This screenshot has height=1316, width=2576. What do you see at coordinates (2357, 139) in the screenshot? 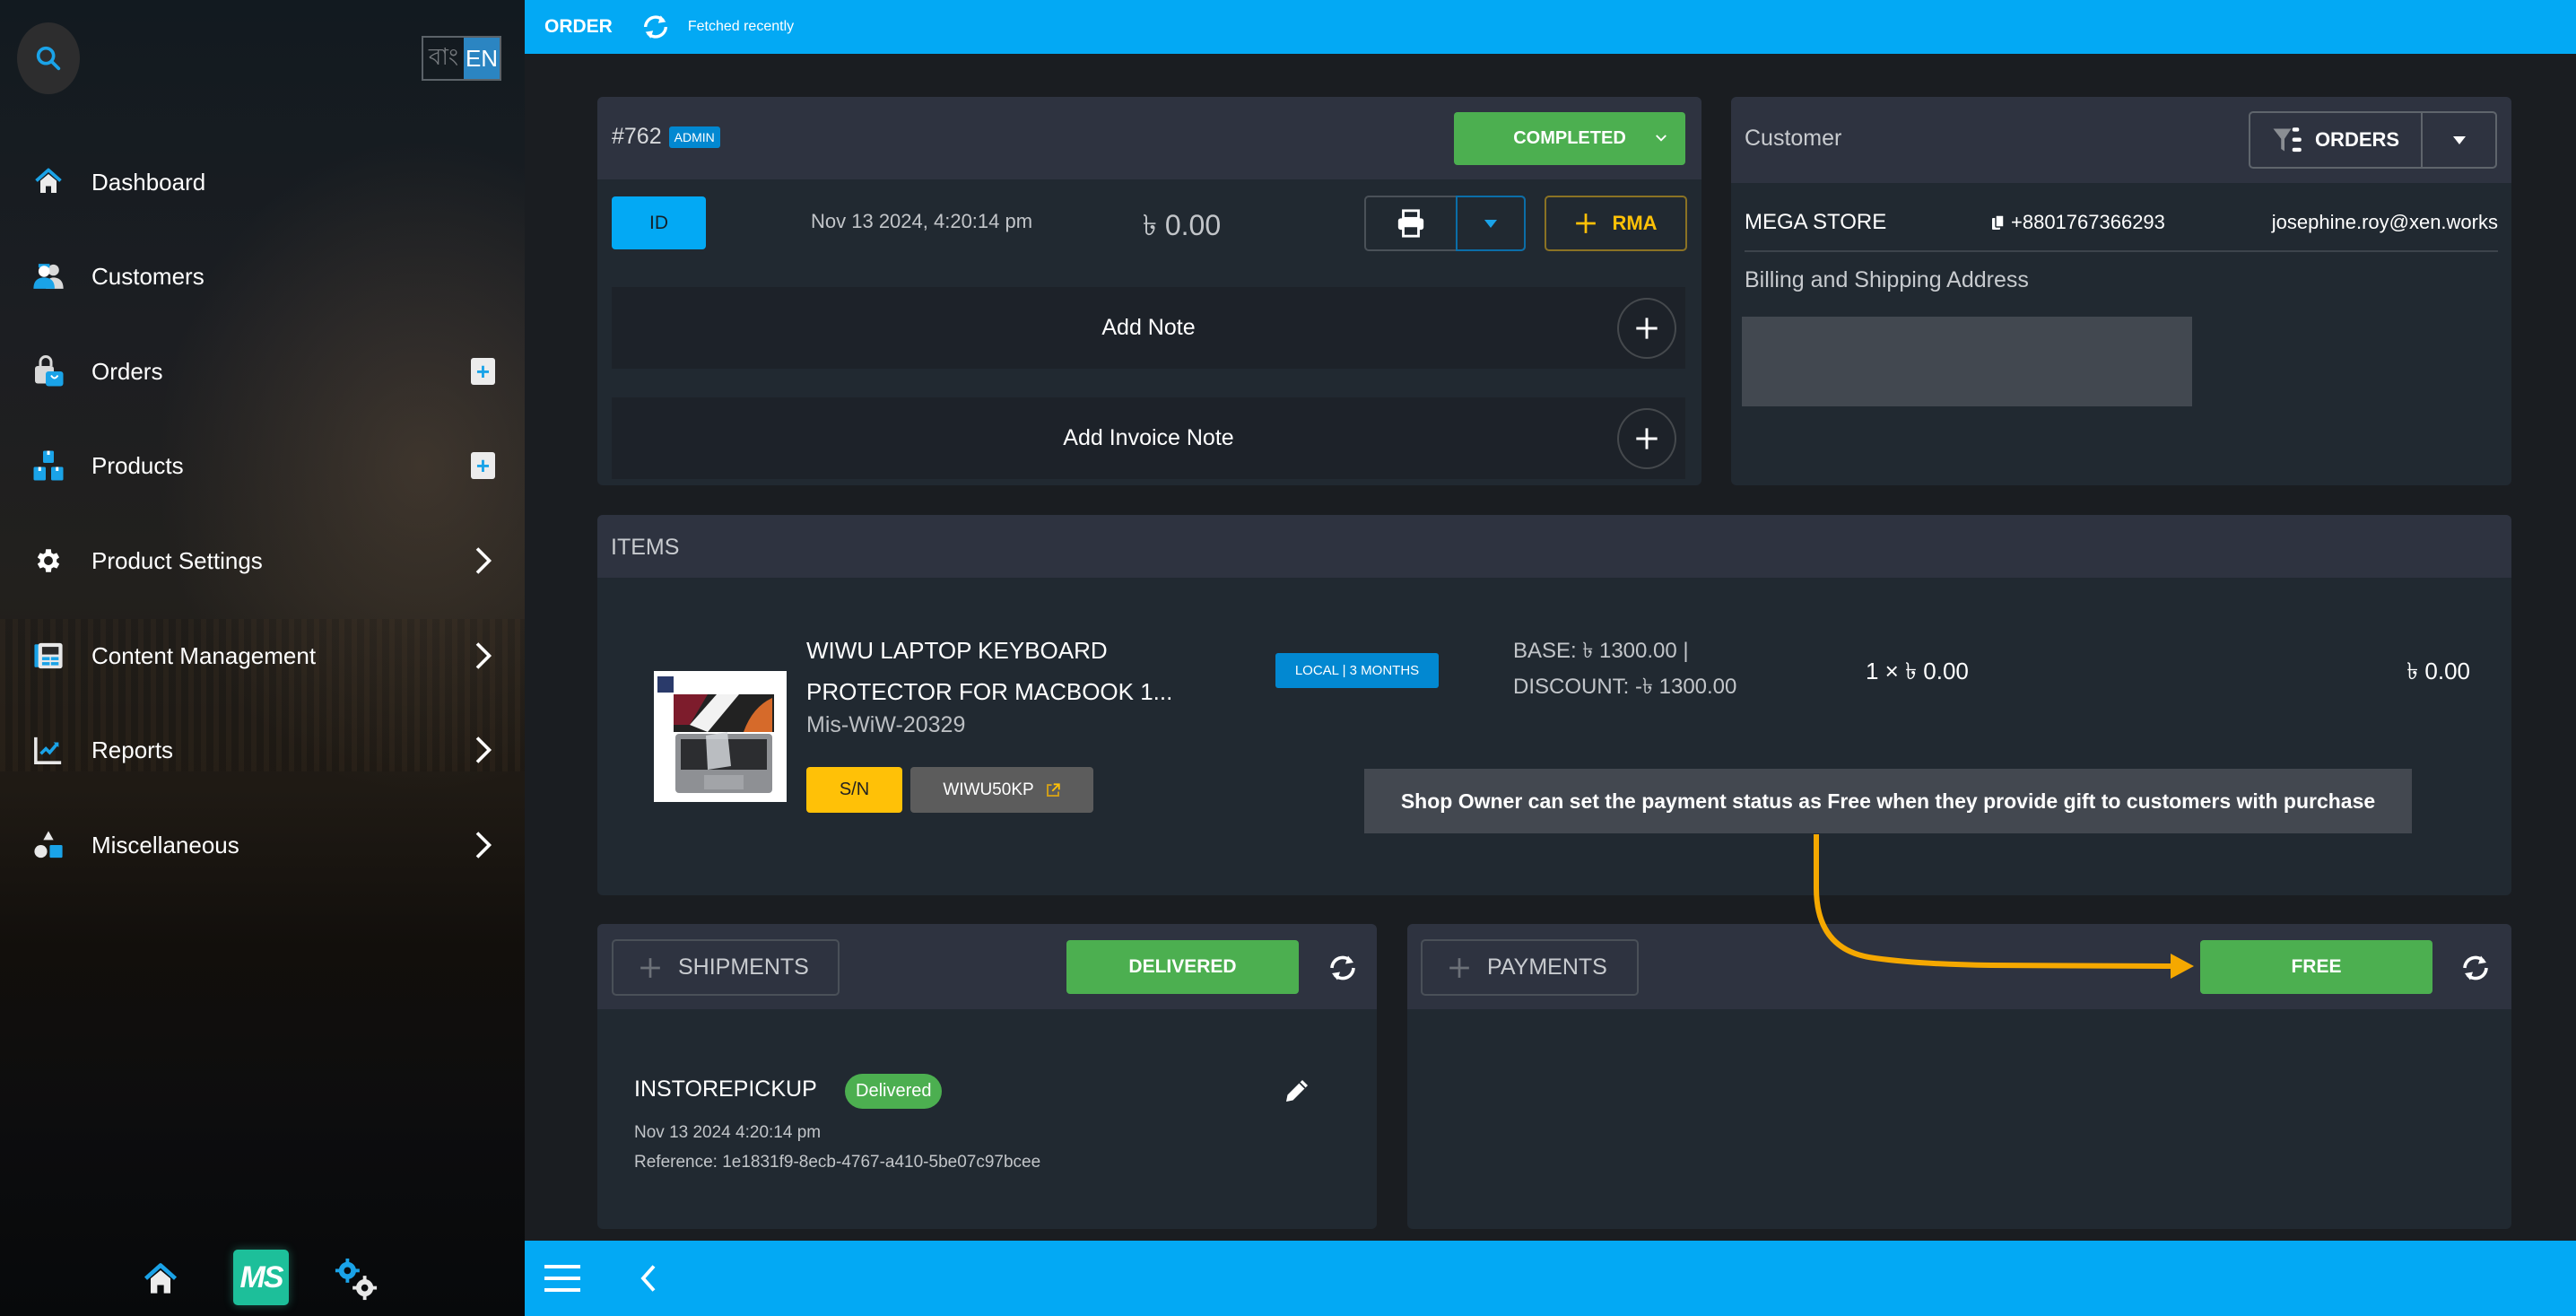
I see `customer-orders-label: ORDERS` at bounding box center [2357, 139].